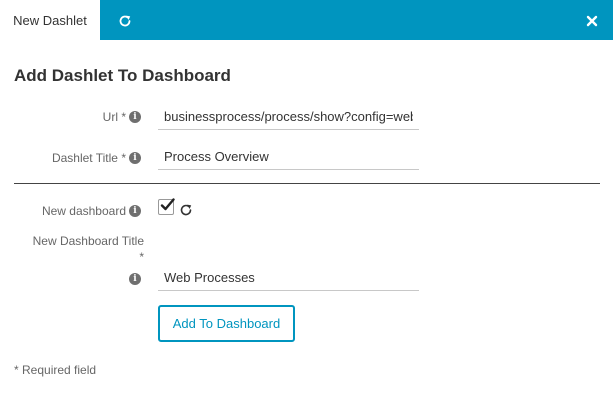  I want to click on url-info-icon: i, so click(135, 117).